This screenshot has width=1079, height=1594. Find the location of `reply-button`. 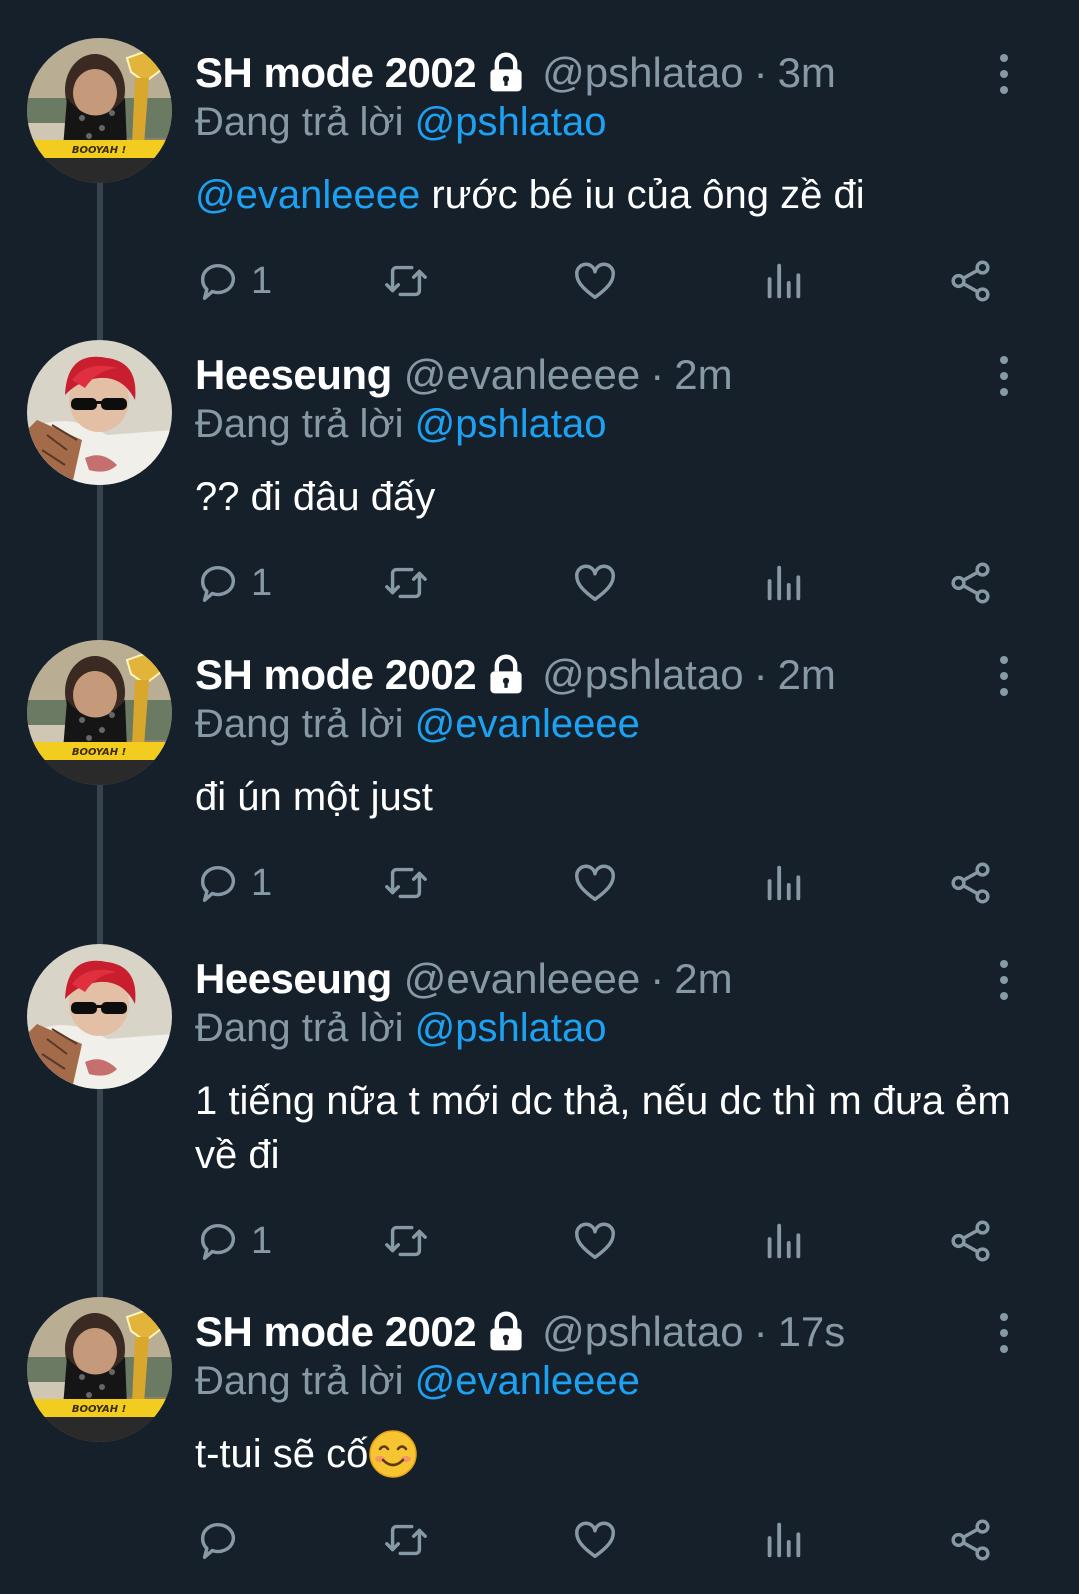

reply-button is located at coordinates (223, 1540).